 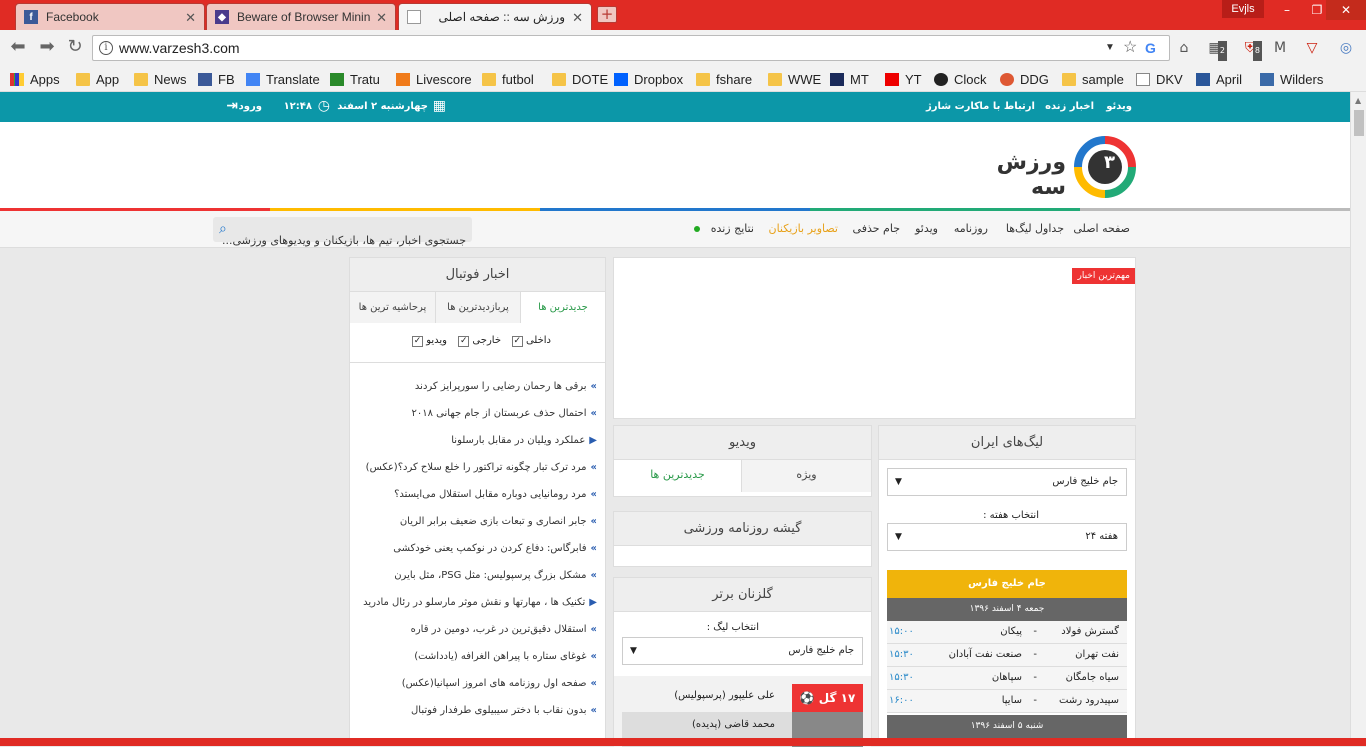 What do you see at coordinates (1007, 106) in the screenshot?
I see `topbar-link-contact: ارتباط با ما` at bounding box center [1007, 106].